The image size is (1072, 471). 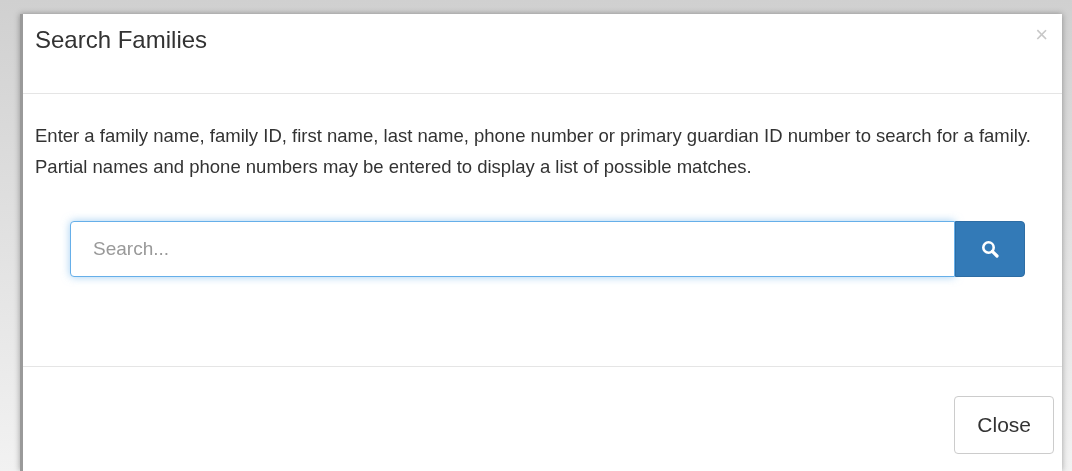 What do you see at coordinates (121, 40) in the screenshot?
I see `dialog-title: Search Families` at bounding box center [121, 40].